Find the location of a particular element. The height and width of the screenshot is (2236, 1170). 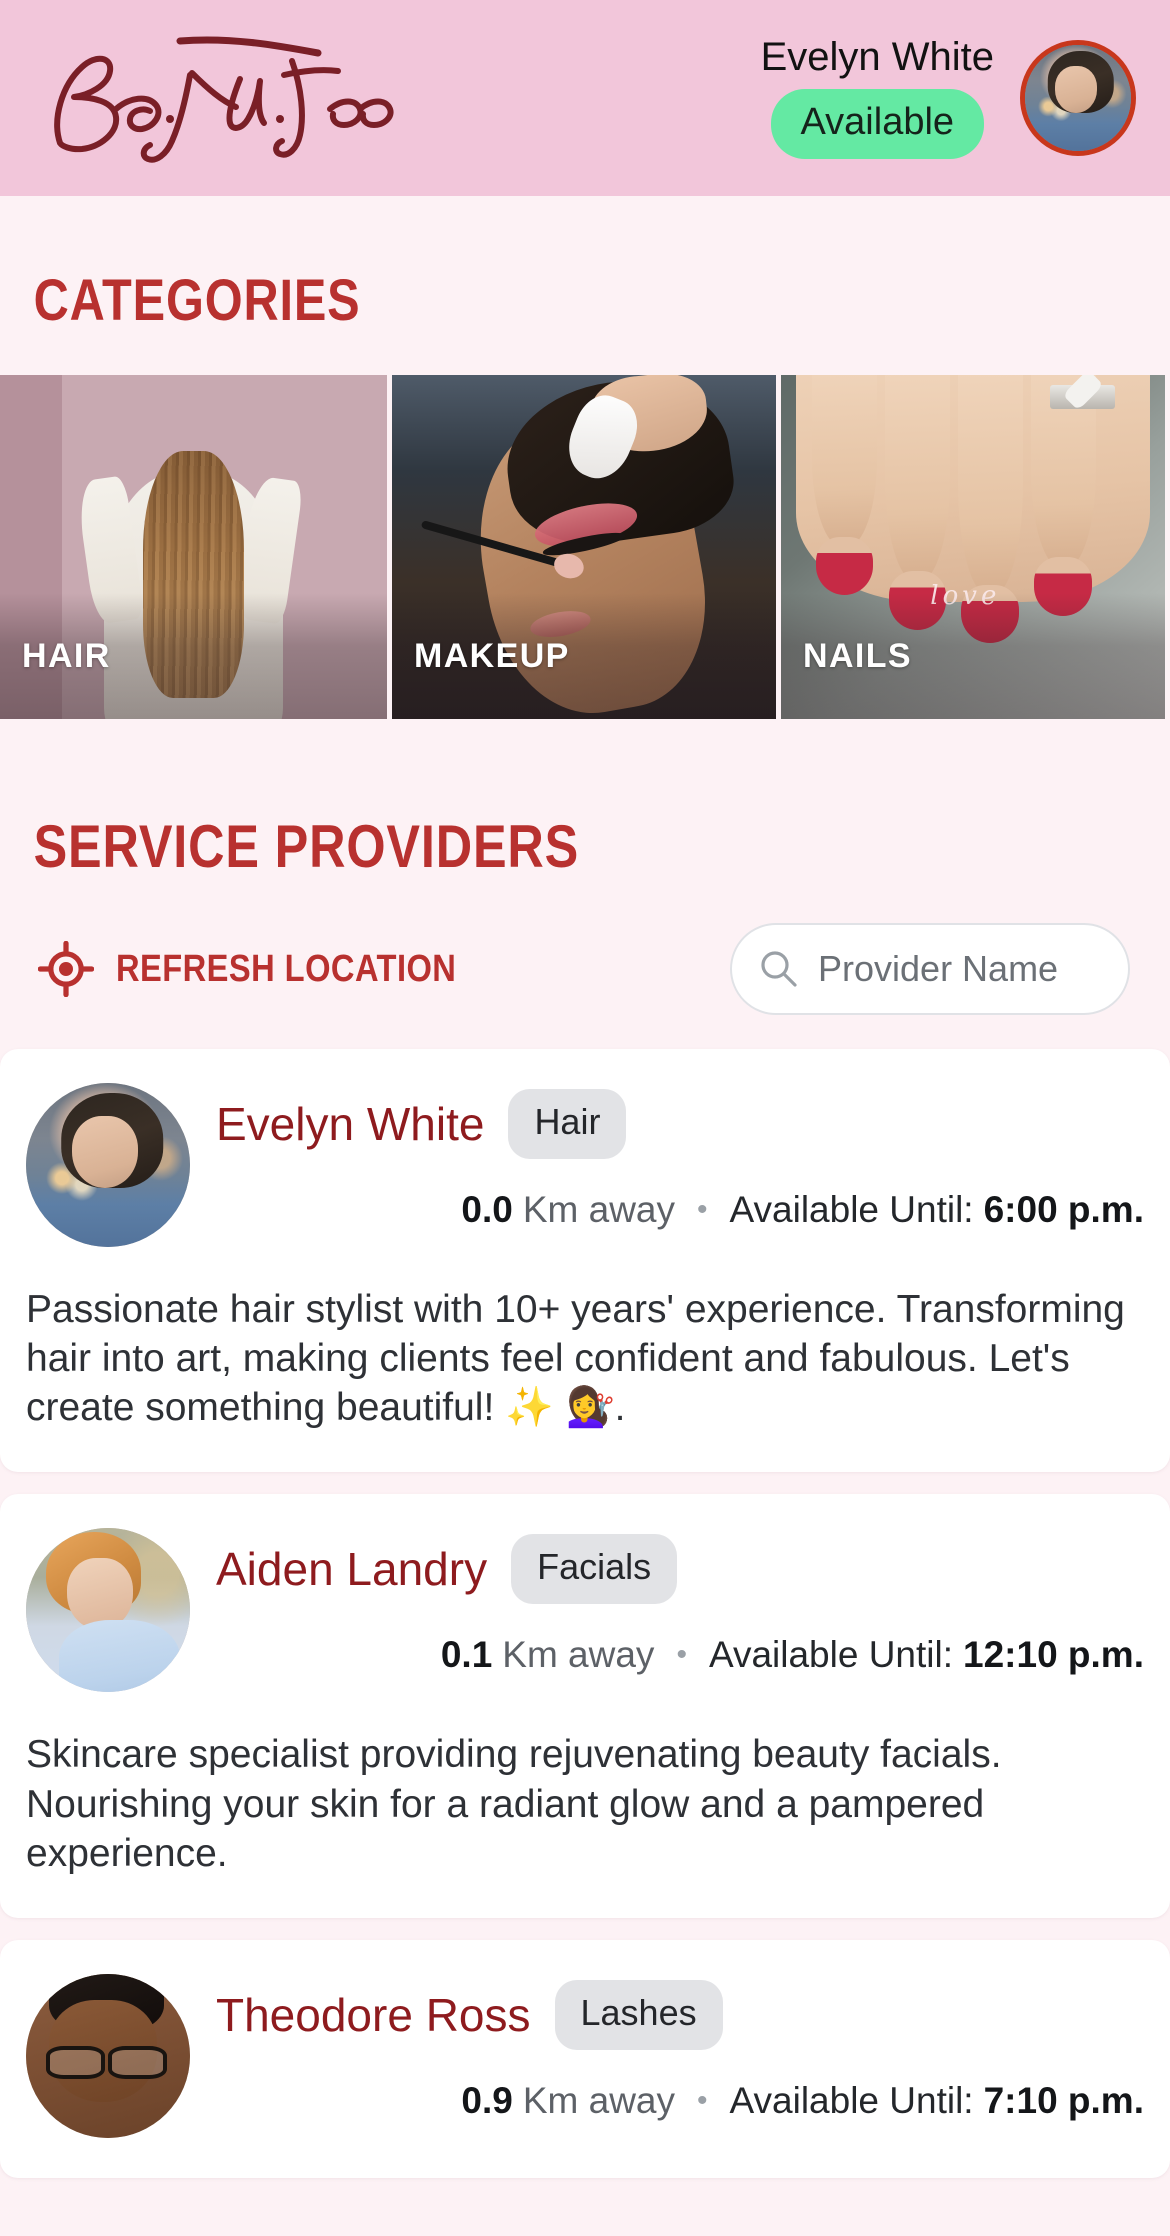

provider-name-row: Theodore Ross Lashes is located at coordinates (680, 2012).